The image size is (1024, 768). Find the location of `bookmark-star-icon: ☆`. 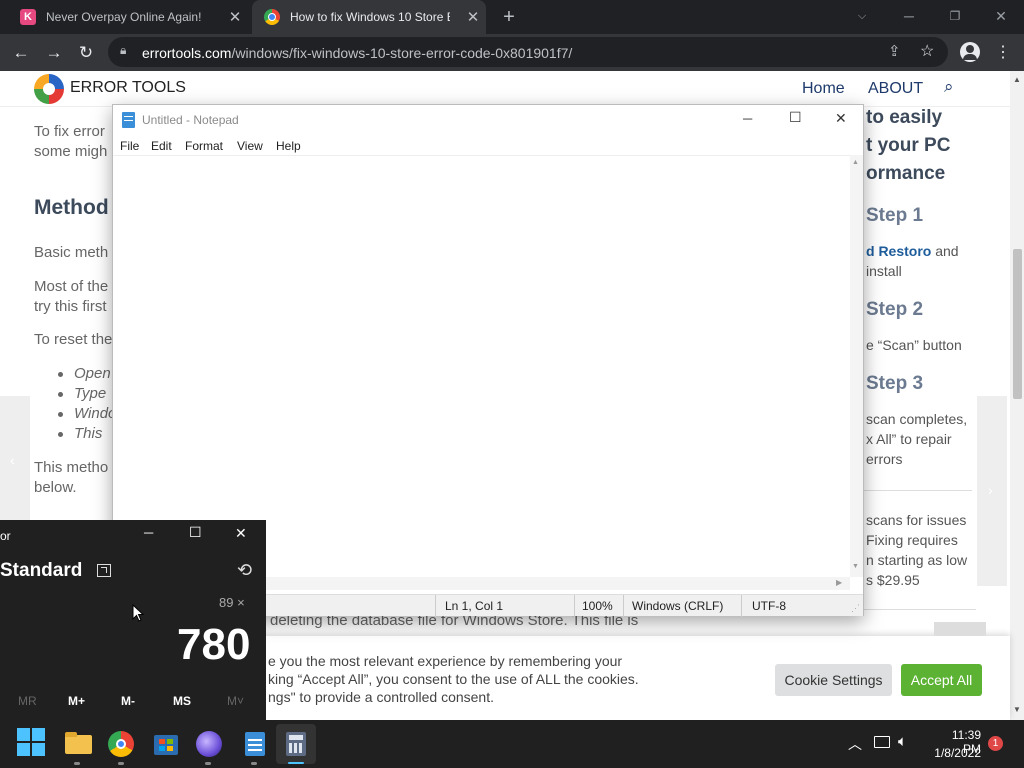

bookmark-star-icon: ☆ is located at coordinates (927, 51).